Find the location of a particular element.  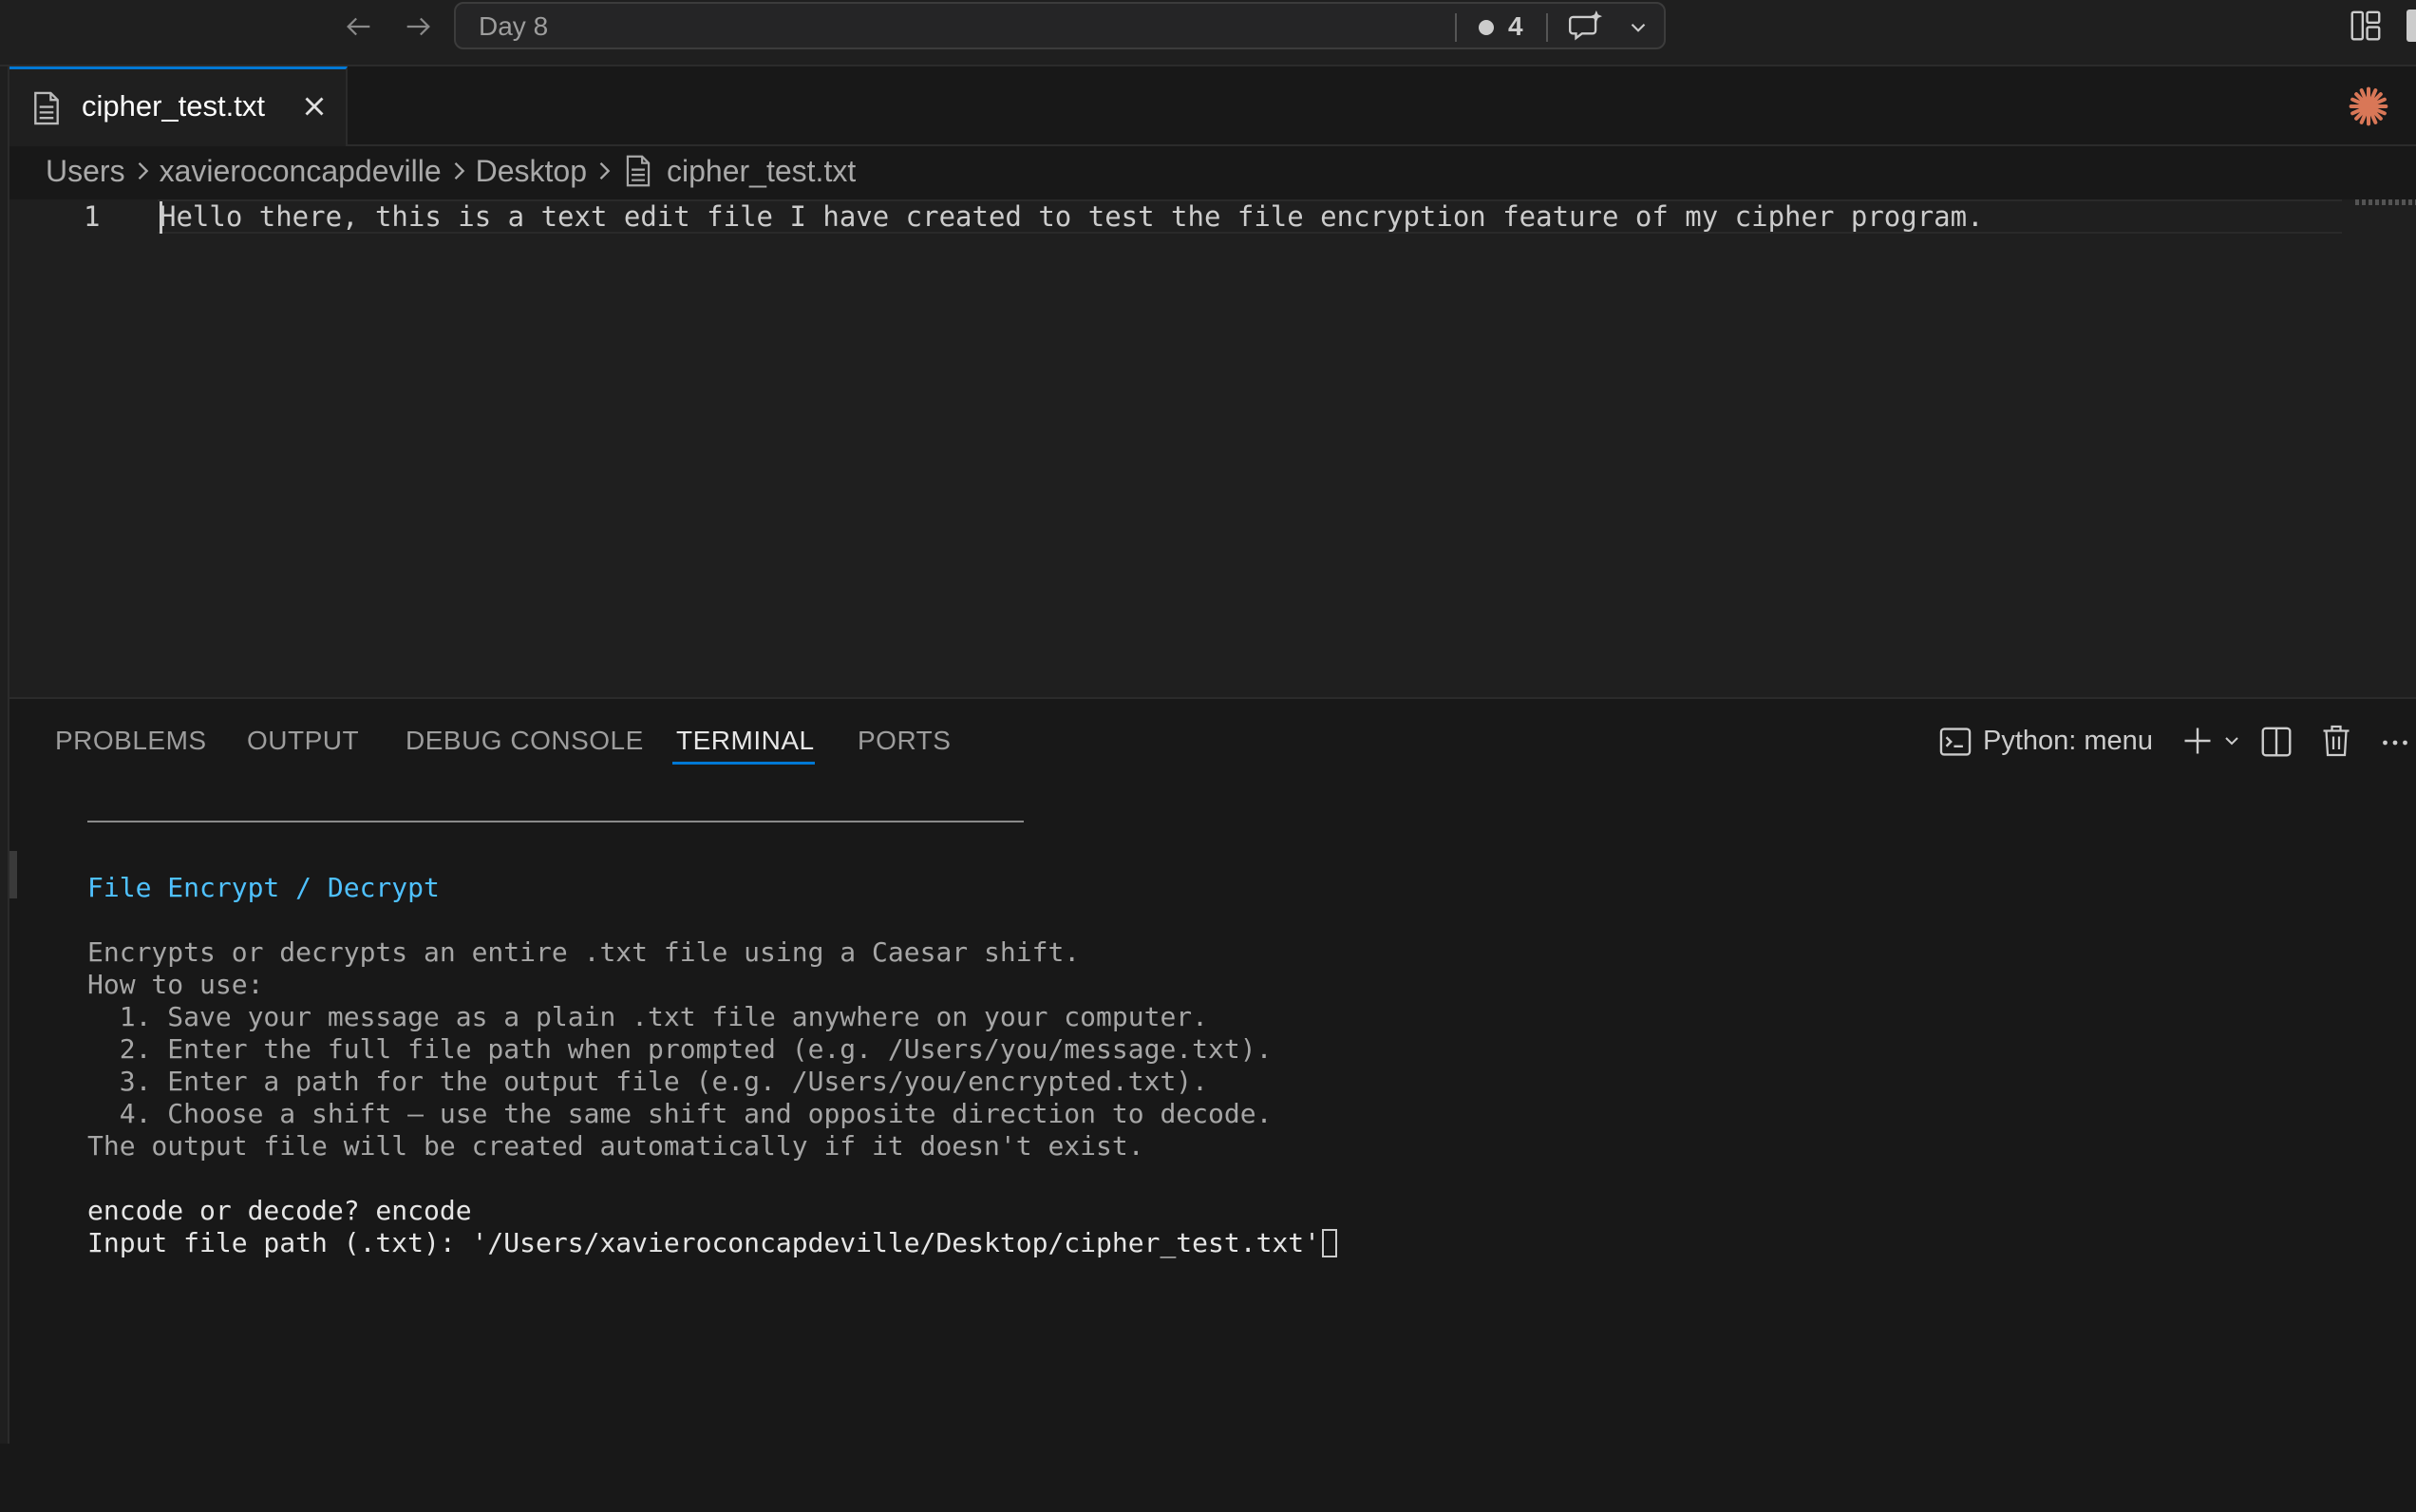

breadcrumb-file: cipher_test.txt is located at coordinates (761, 172).